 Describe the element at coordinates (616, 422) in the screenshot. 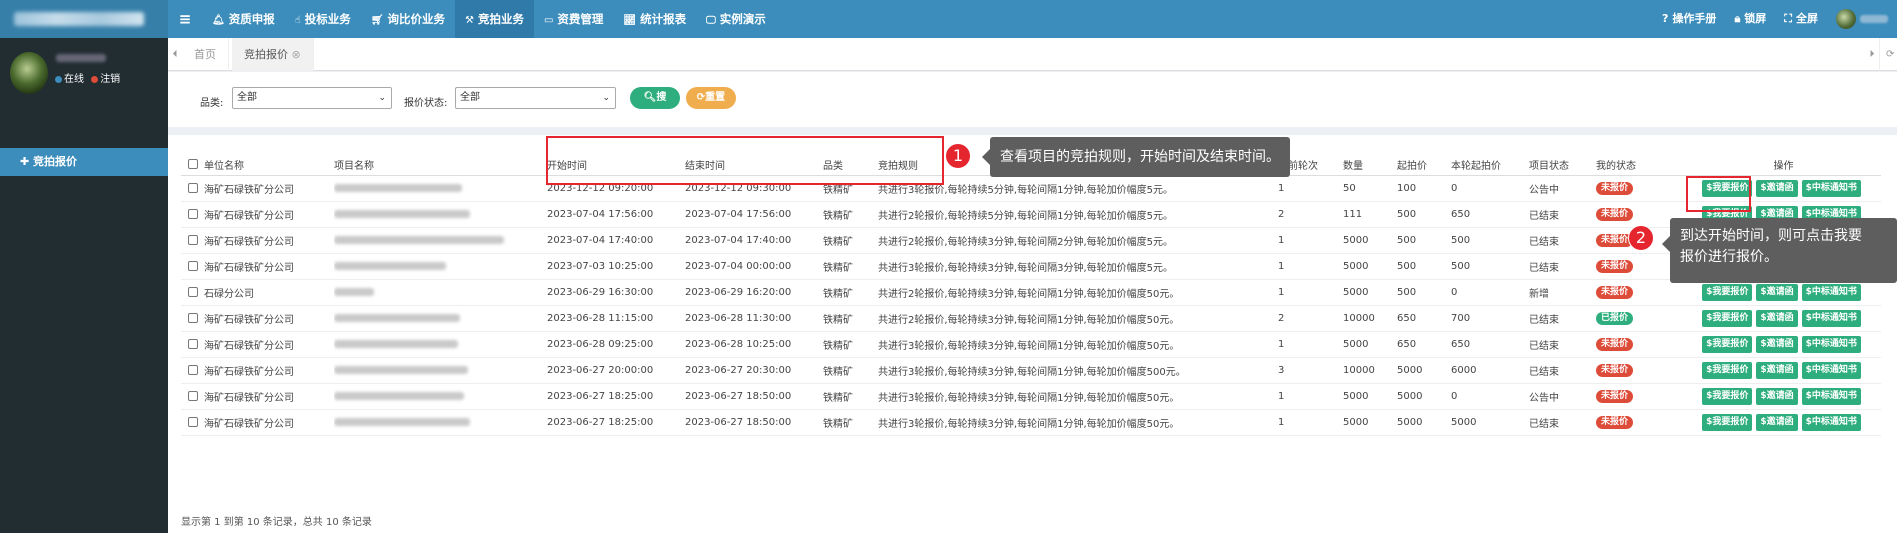

I see `start-time-cell: 2023-06-27 18:25:00` at that location.